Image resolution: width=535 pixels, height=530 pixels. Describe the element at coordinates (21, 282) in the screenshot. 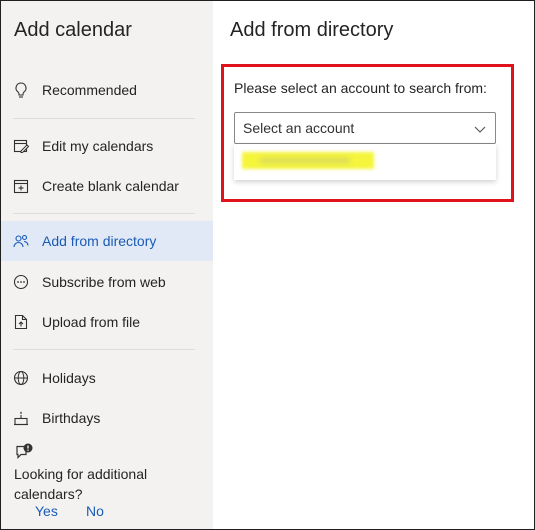

I see `link-icon` at that location.